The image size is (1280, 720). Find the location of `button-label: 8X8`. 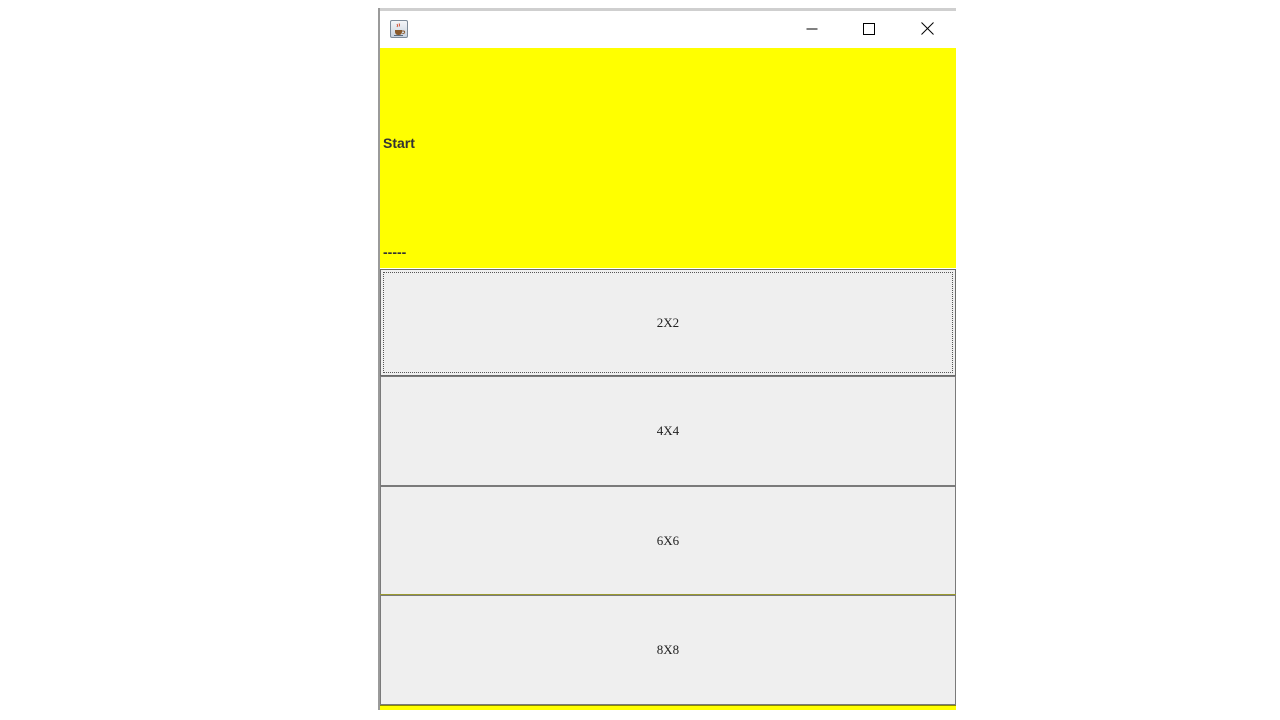

button-label: 8X8 is located at coordinates (668, 649).